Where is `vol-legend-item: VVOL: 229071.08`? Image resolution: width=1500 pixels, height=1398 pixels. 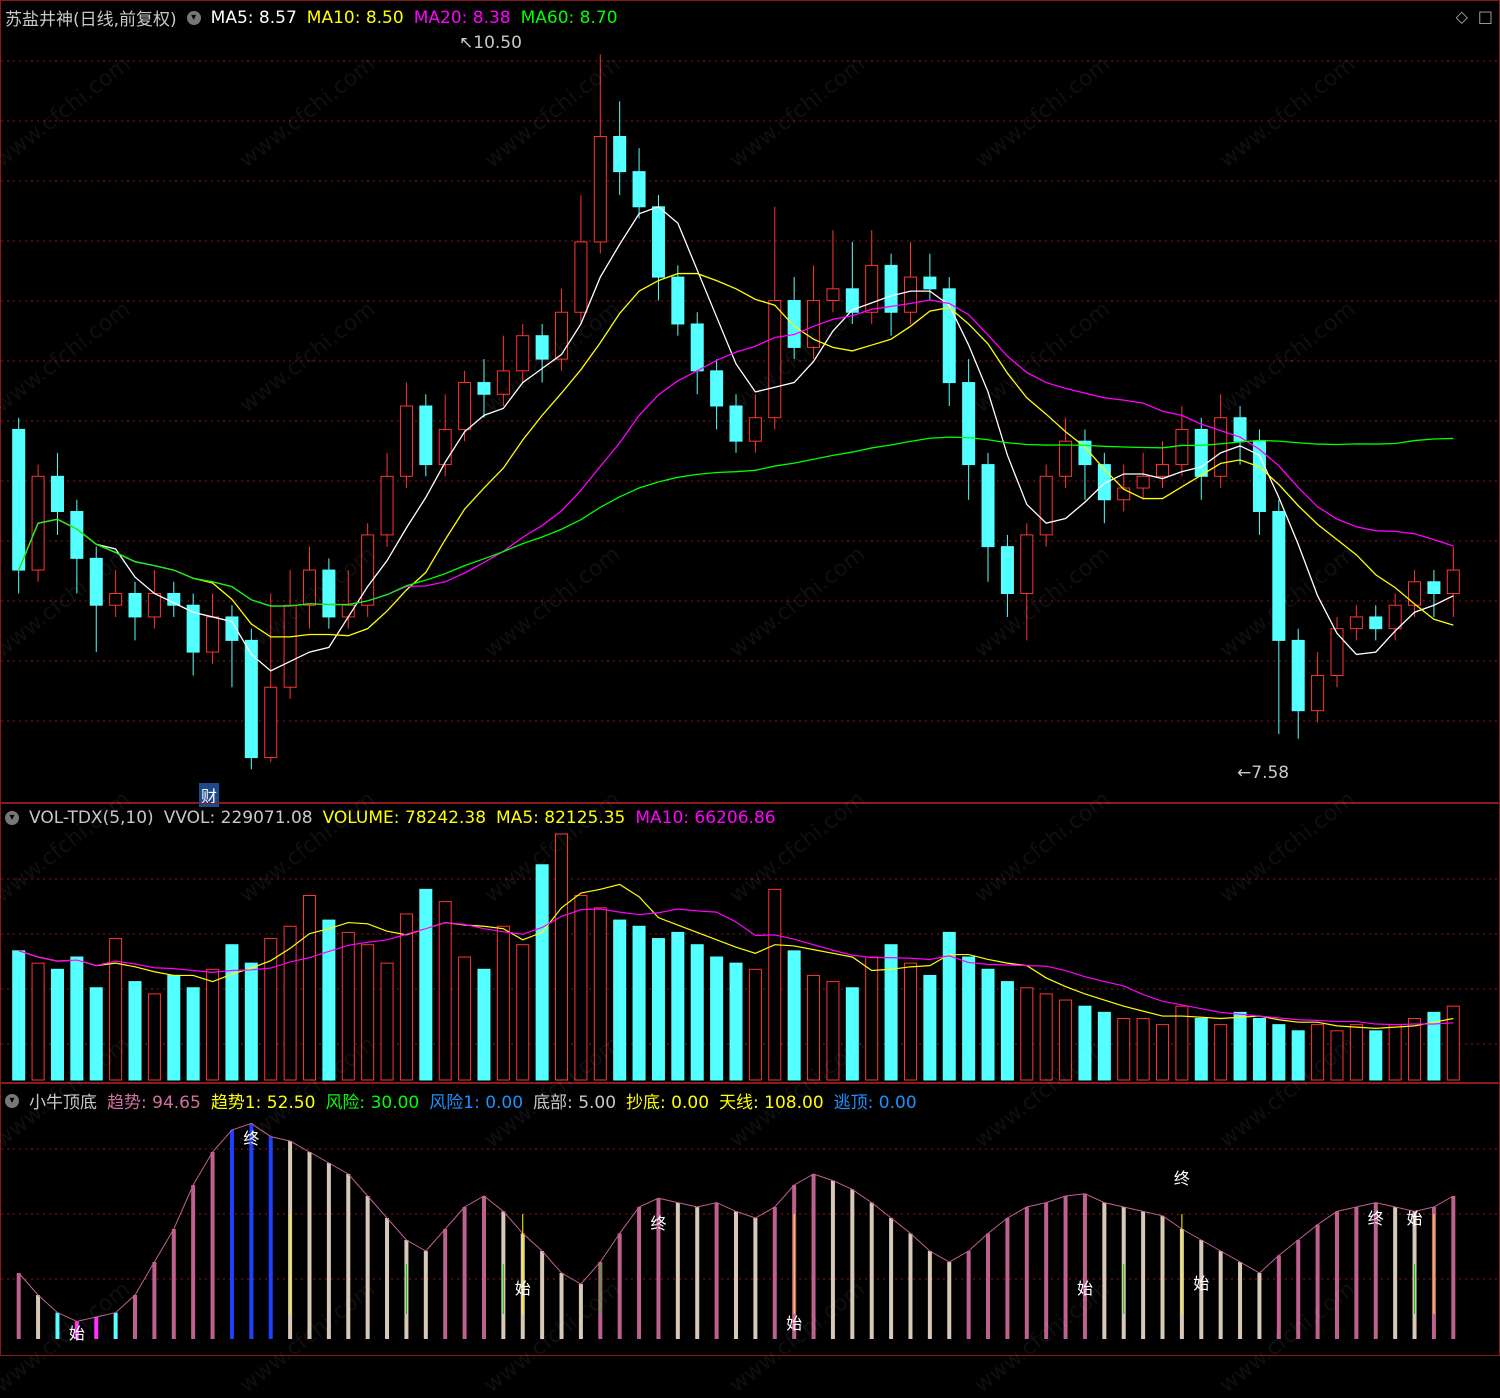
vol-legend-item: VVOL: 229071.08 is located at coordinates (238, 818).